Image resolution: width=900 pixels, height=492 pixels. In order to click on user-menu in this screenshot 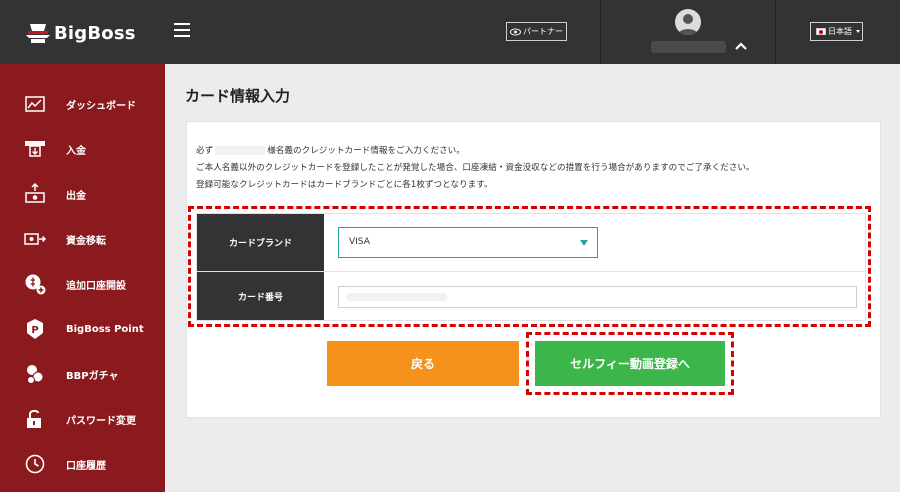, I will do `click(687, 32)`.